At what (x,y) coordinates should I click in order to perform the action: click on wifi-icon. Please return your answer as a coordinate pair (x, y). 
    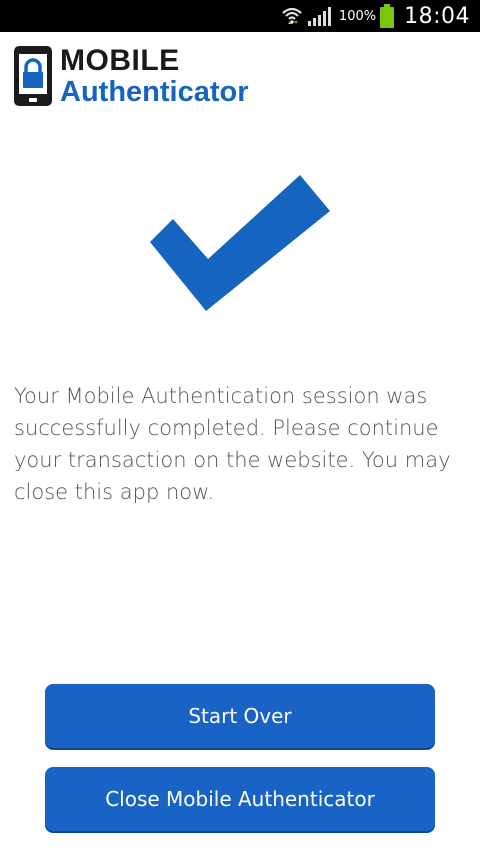
    Looking at the image, I should click on (292, 16).